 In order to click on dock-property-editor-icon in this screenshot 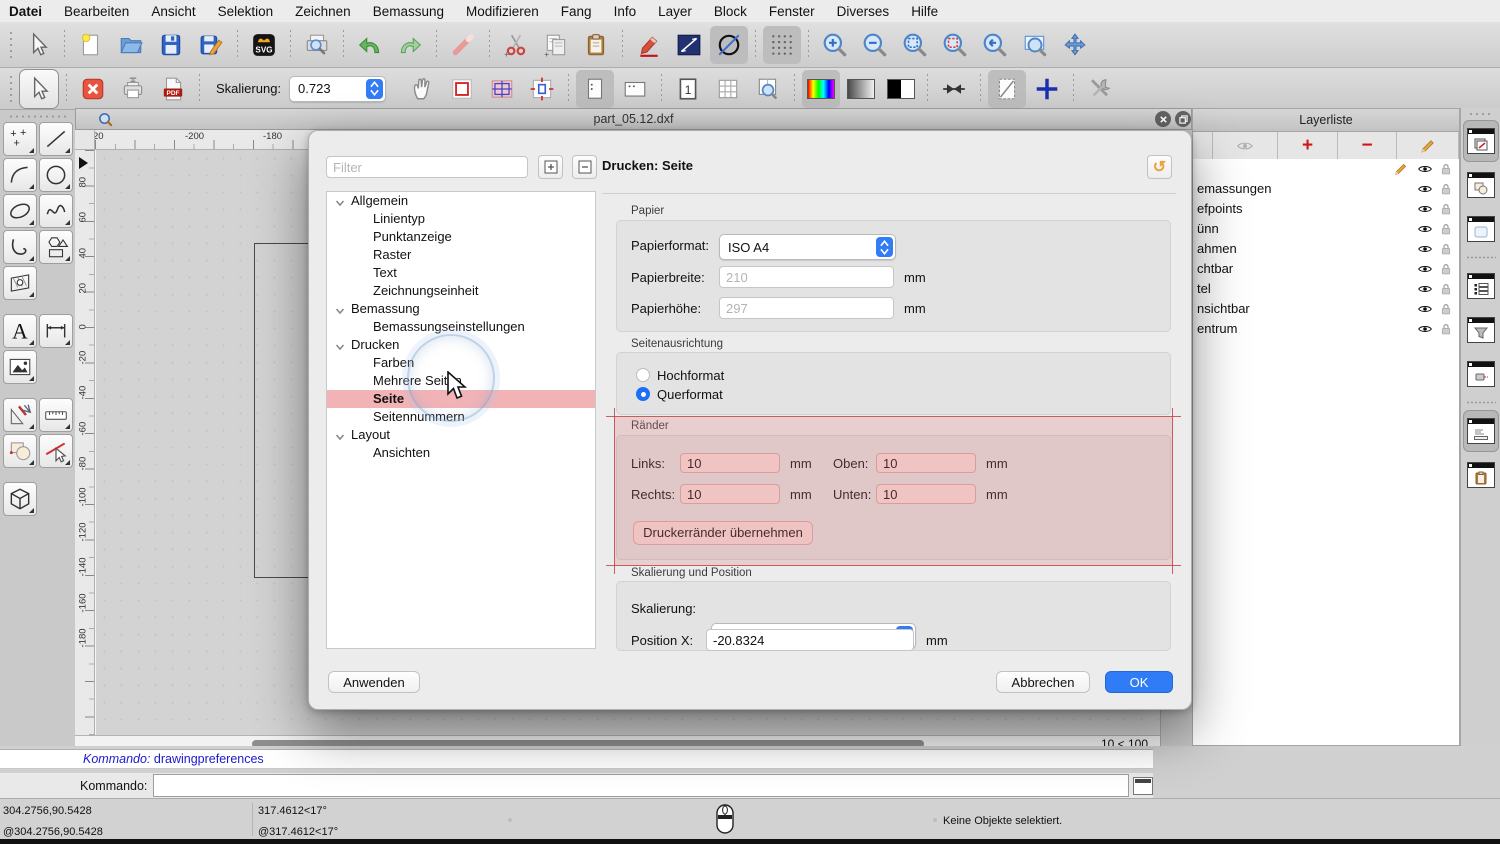, I will do `click(1481, 286)`.